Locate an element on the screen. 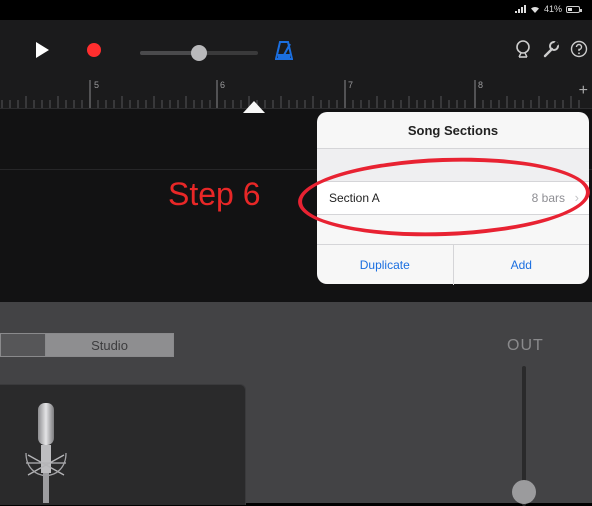 This screenshot has height=506, width=592. metronome-button is located at coordinates (284, 50).